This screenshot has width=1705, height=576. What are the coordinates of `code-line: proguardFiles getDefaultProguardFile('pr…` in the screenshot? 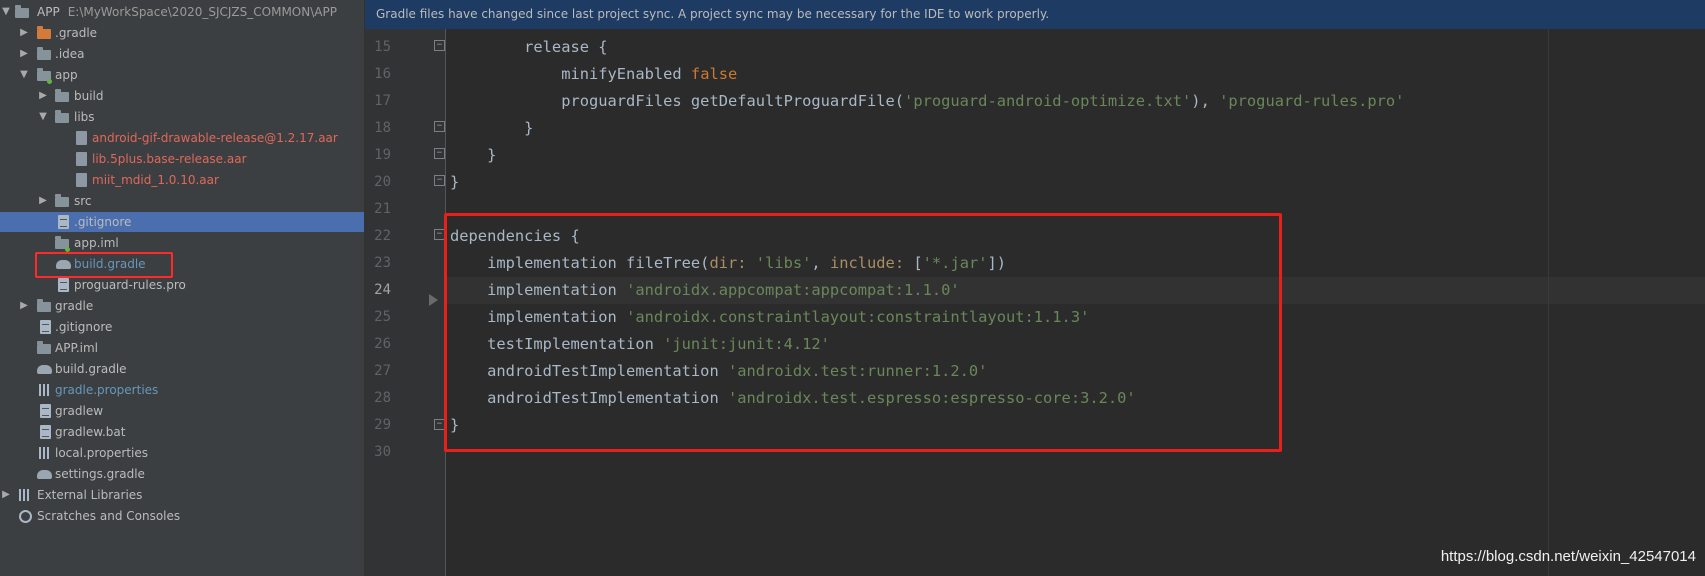 It's located at (927, 101).